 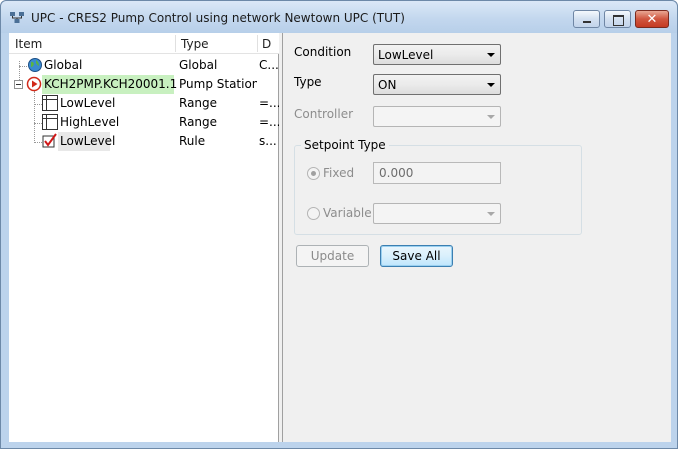 I want to click on fixed-value-input: 0.000, so click(x=437, y=173).